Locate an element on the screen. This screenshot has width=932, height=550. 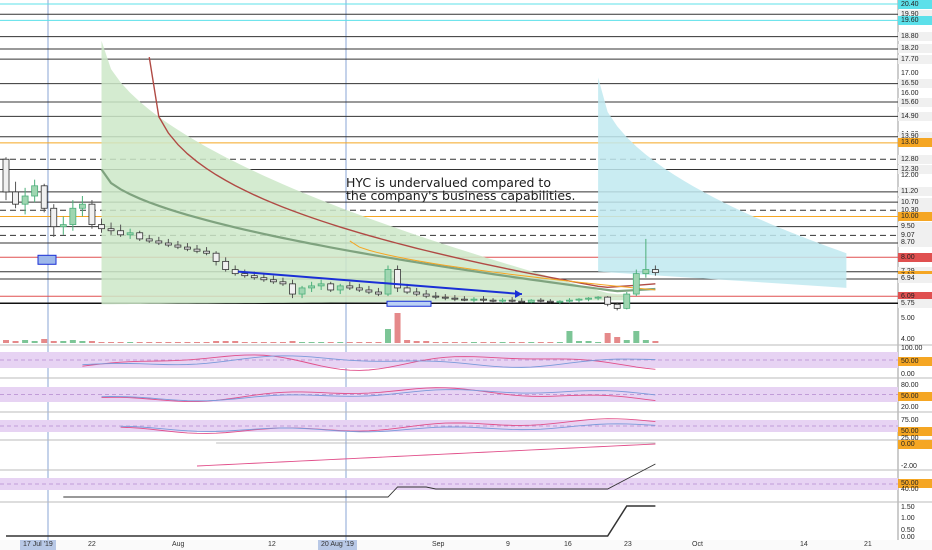
price-scale-label: 0.00 is located at coordinates (915, 444).